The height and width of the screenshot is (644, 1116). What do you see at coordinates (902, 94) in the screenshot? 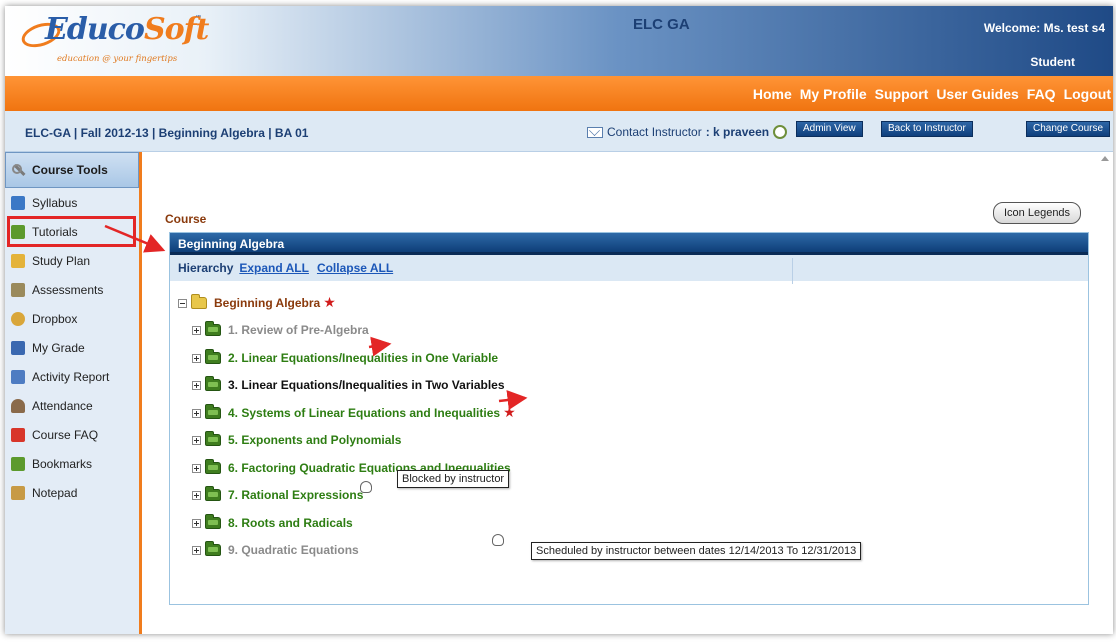
I see `nav-support: Support` at bounding box center [902, 94].